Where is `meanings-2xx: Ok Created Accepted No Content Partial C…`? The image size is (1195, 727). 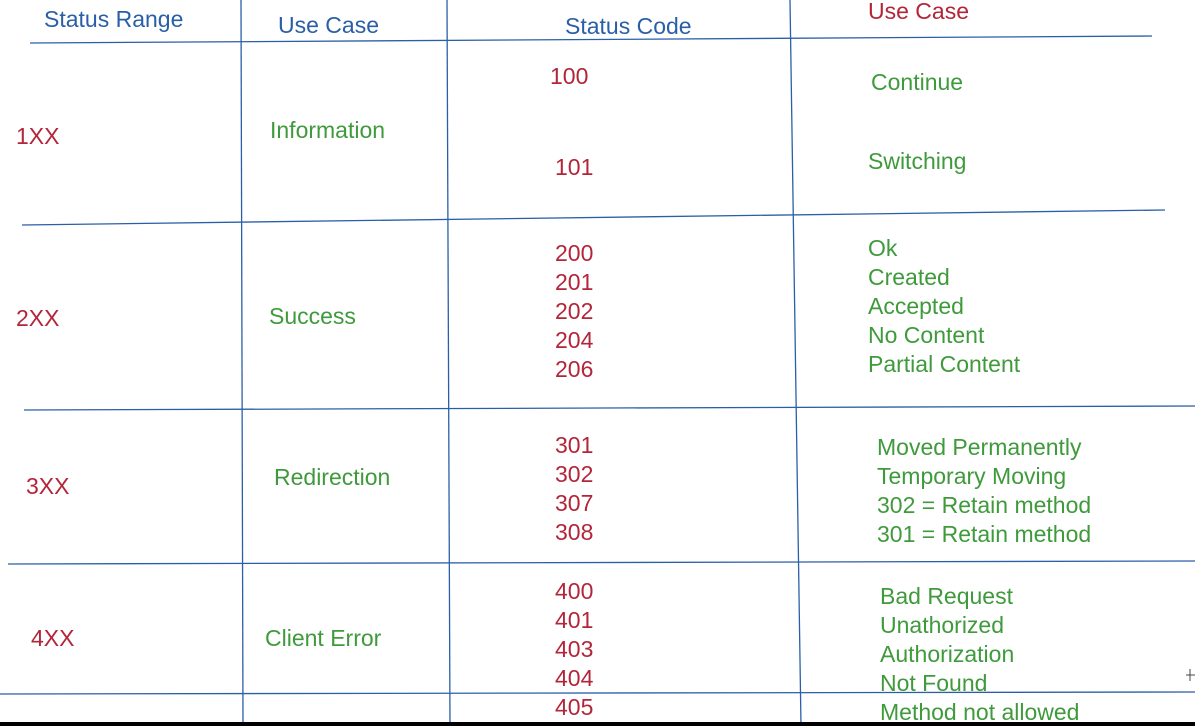 meanings-2xx: Ok Created Accepted No Content Partial C… is located at coordinates (944, 306).